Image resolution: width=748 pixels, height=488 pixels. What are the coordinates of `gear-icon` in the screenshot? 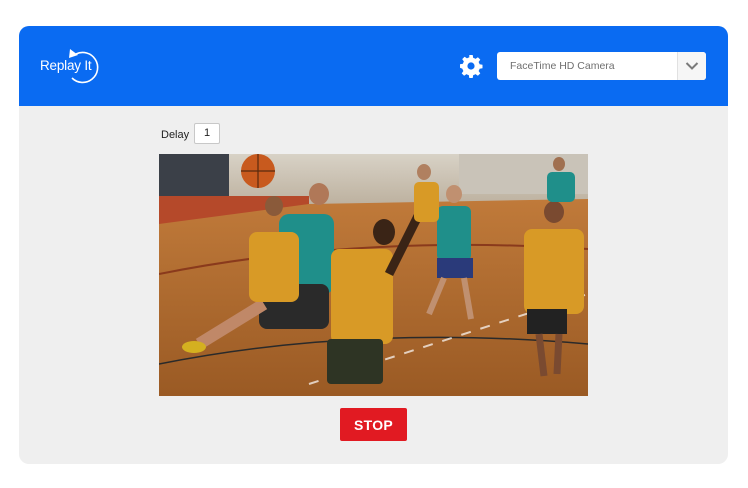 It's located at (471, 66).